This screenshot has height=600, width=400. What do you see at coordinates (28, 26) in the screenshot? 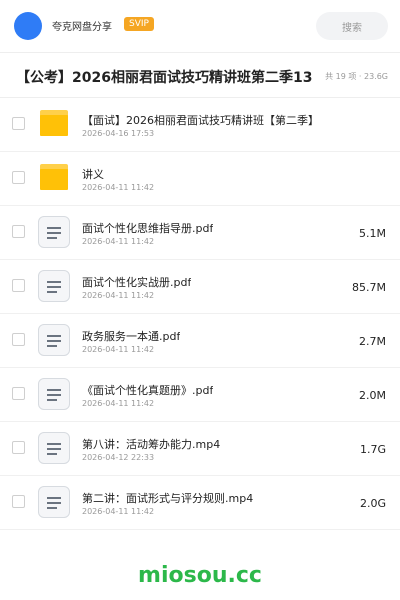
I see `avatar` at bounding box center [28, 26].